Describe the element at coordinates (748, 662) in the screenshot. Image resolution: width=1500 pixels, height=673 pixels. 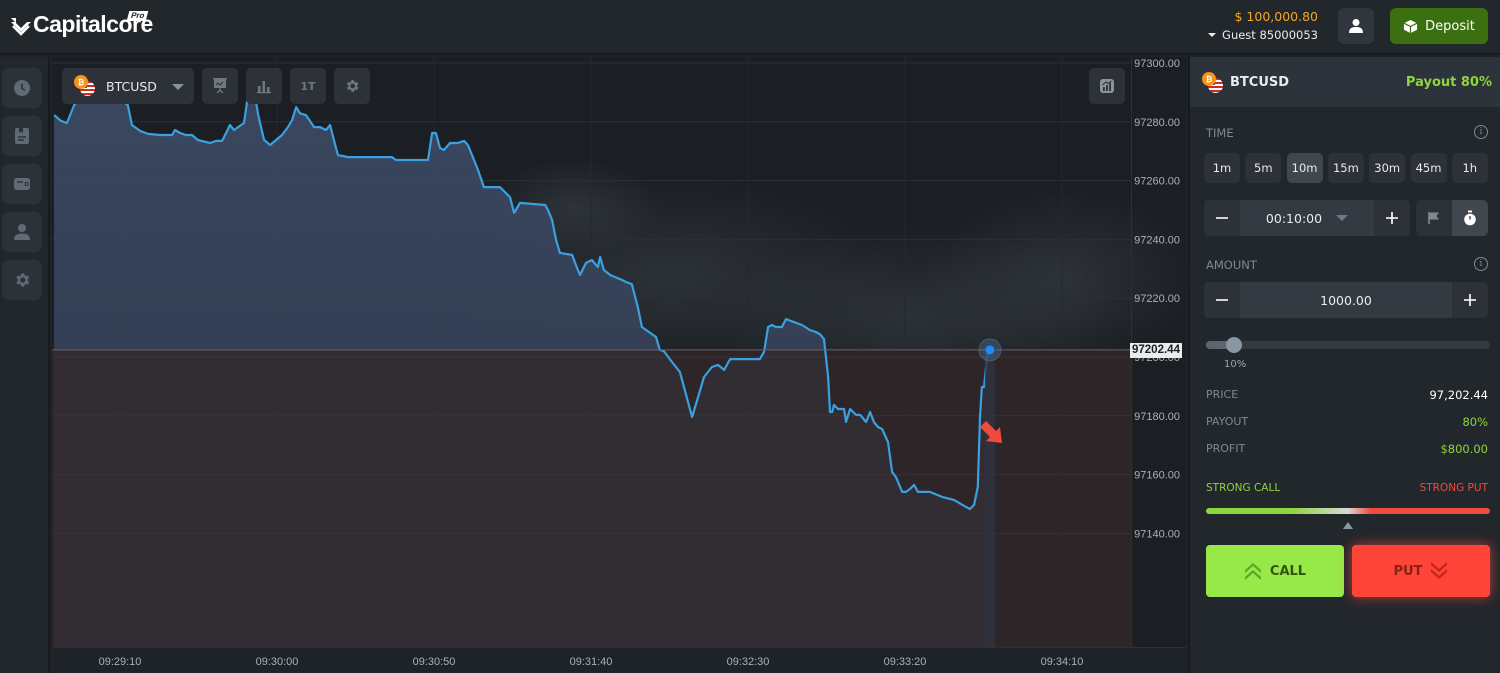
I see `x-tick-label: 09:32:30` at that location.